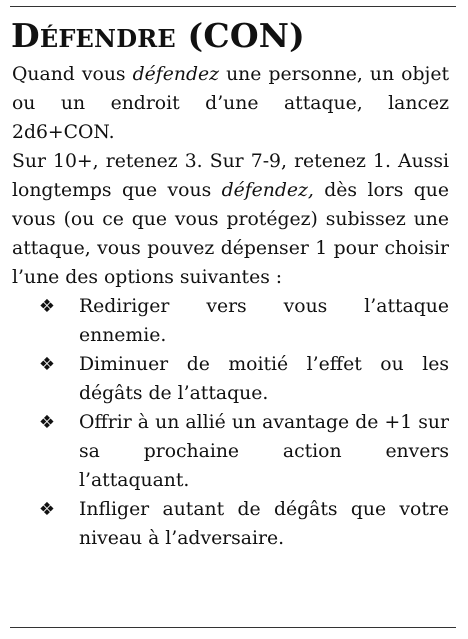  I want to click on option-item: ❖ Rediriger vers vous l’attaque ennemie., so click(230, 321).